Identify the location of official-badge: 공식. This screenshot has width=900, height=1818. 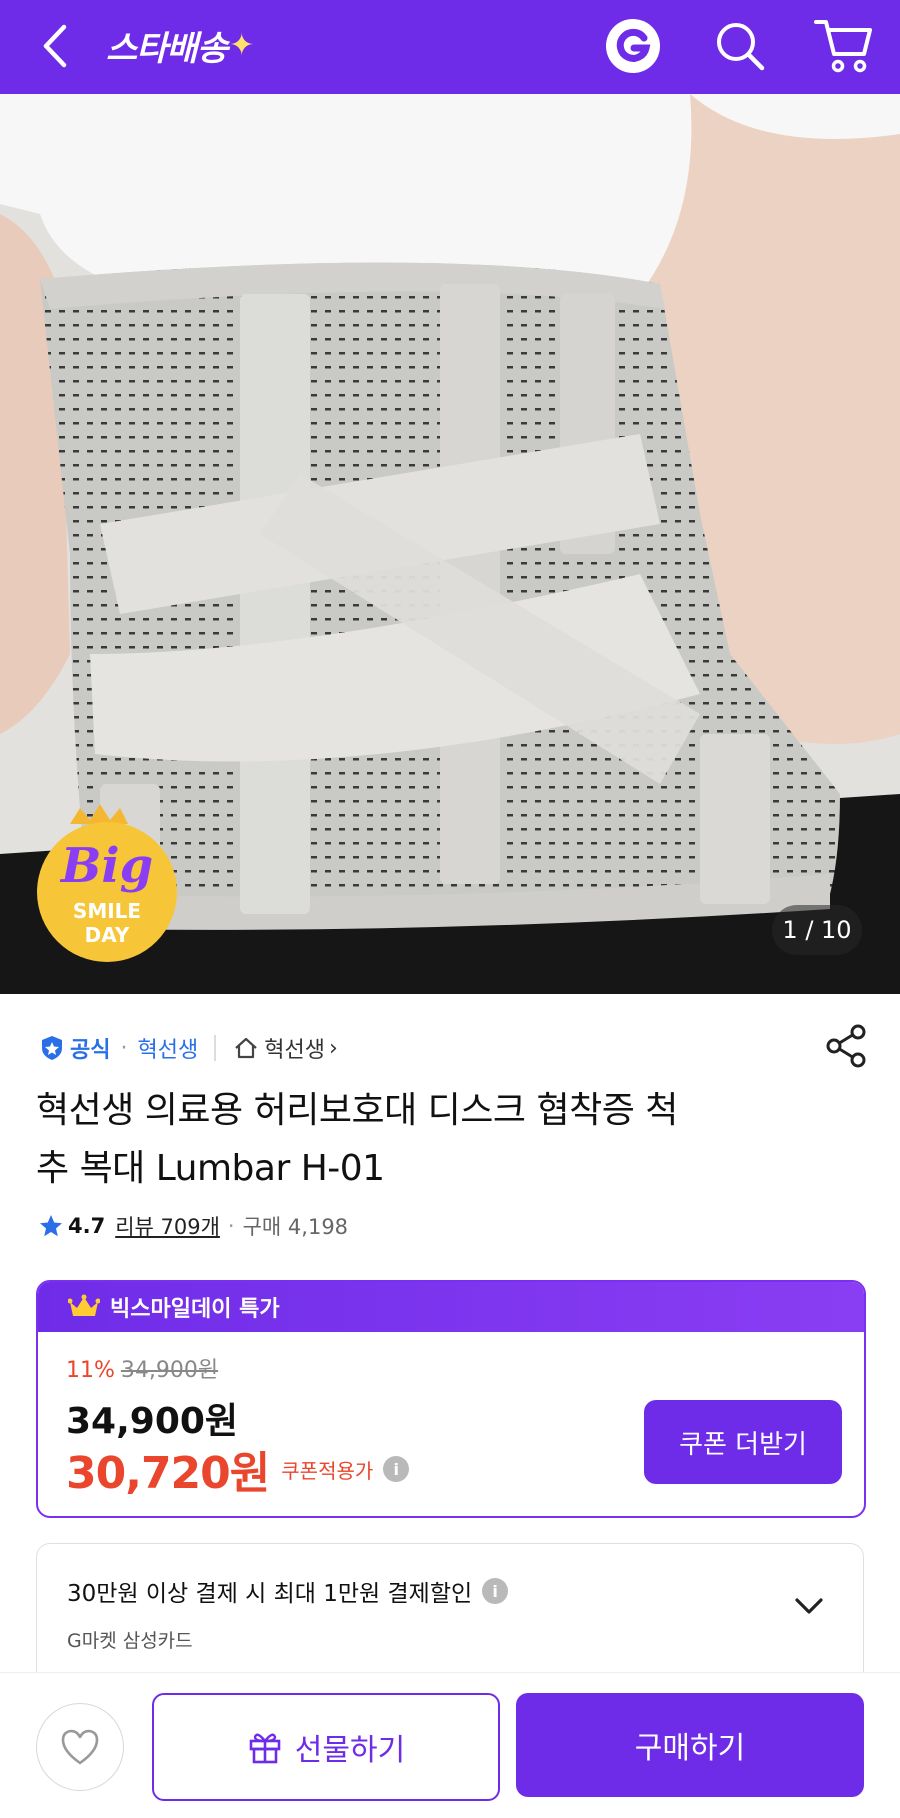
(74, 1048).